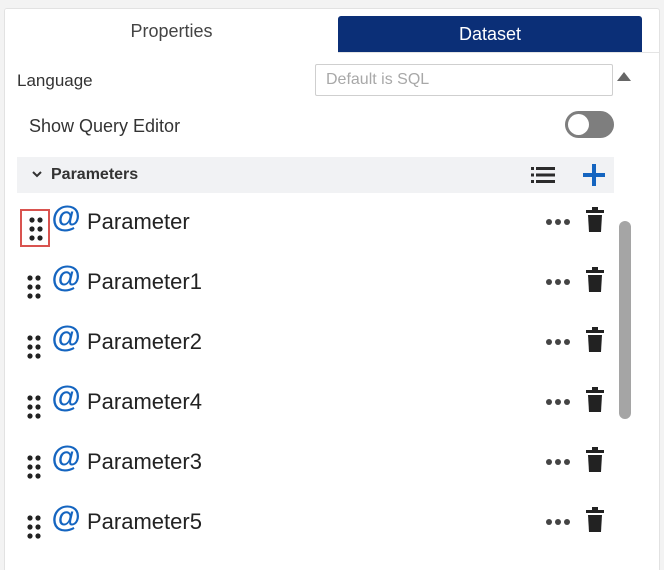  I want to click on chevron-down-icon, so click(37, 174).